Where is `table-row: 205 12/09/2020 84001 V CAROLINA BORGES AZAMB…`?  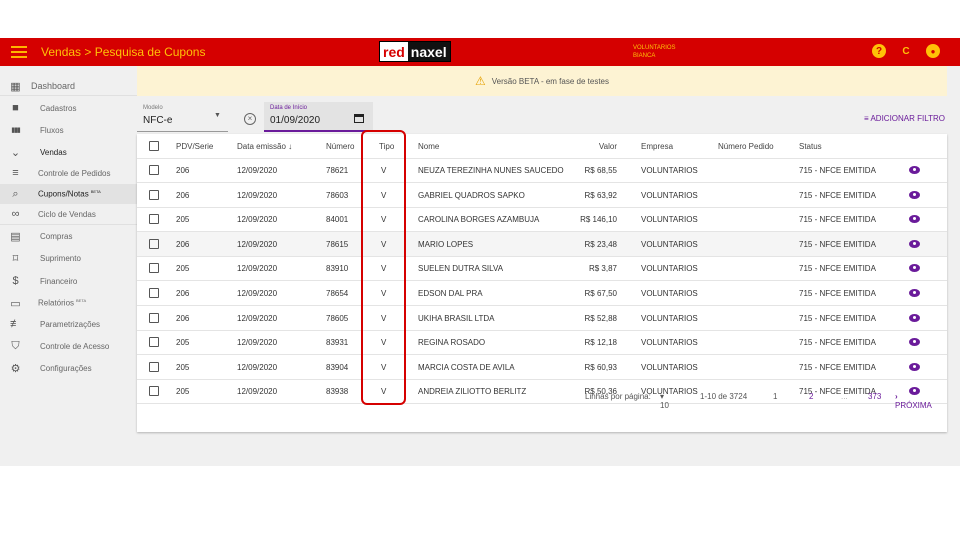 table-row: 205 12/09/2020 84001 V CAROLINA BORGES AZAMB… is located at coordinates (542, 220).